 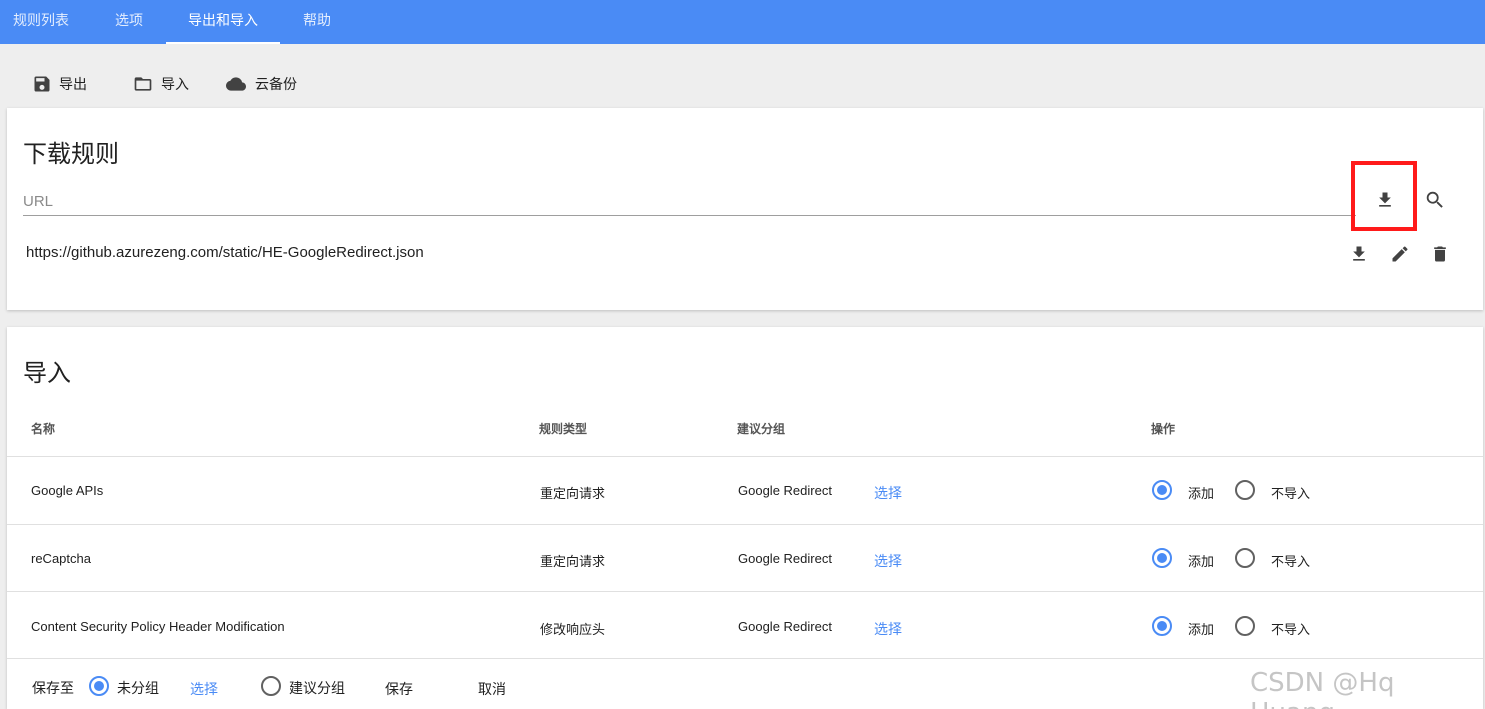 I want to click on url-input, so click(x=688, y=201).